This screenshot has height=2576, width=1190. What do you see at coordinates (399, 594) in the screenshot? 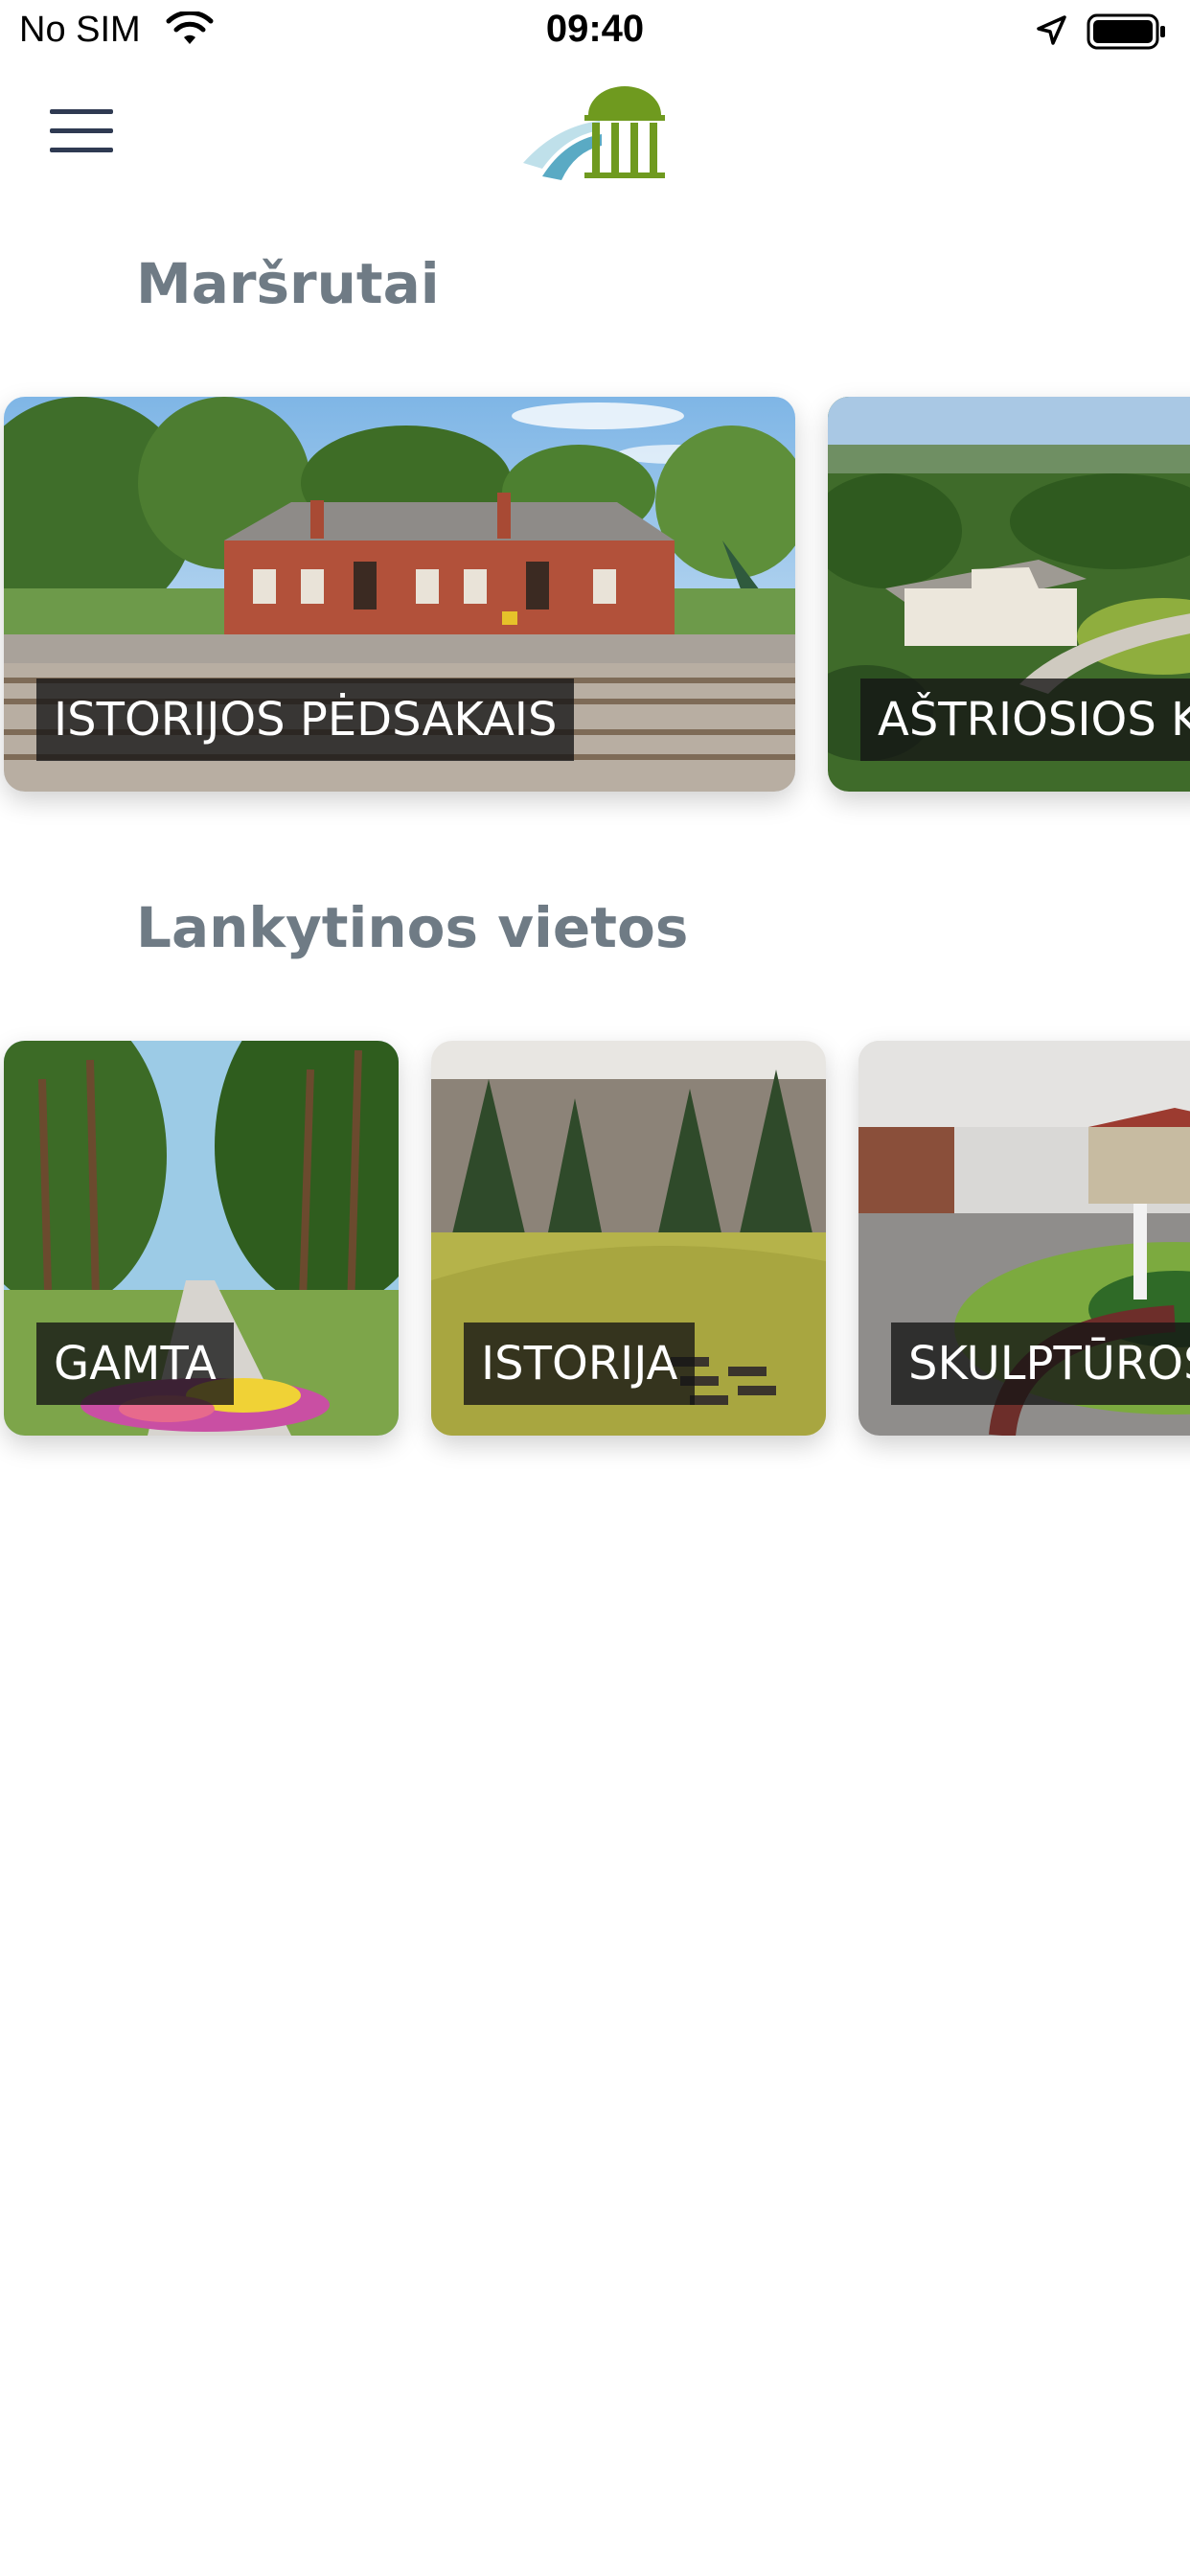
I see `route-card-history-traces: ISTORIJOS PĖDSAKAIS` at bounding box center [399, 594].